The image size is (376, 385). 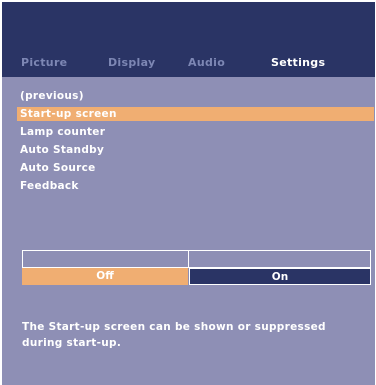 I want to click on tab-settings: Settings, so click(x=298, y=63).